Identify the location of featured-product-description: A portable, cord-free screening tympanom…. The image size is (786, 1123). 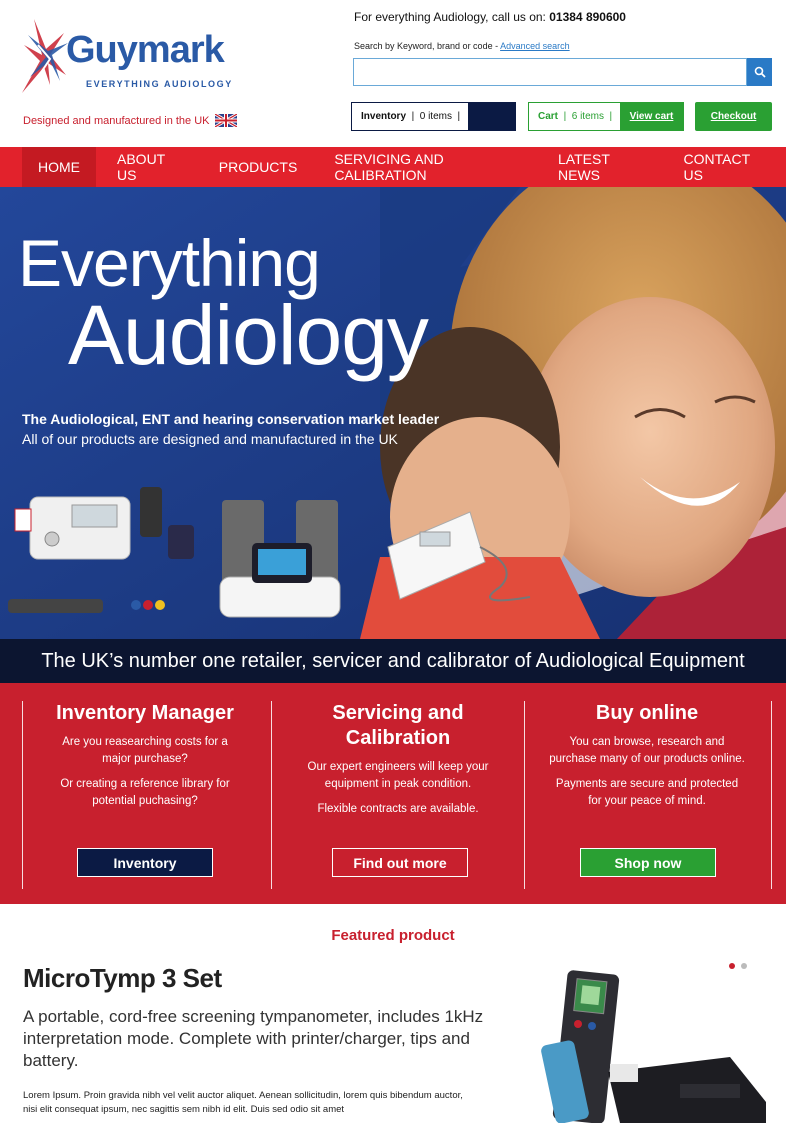
(253, 1038).